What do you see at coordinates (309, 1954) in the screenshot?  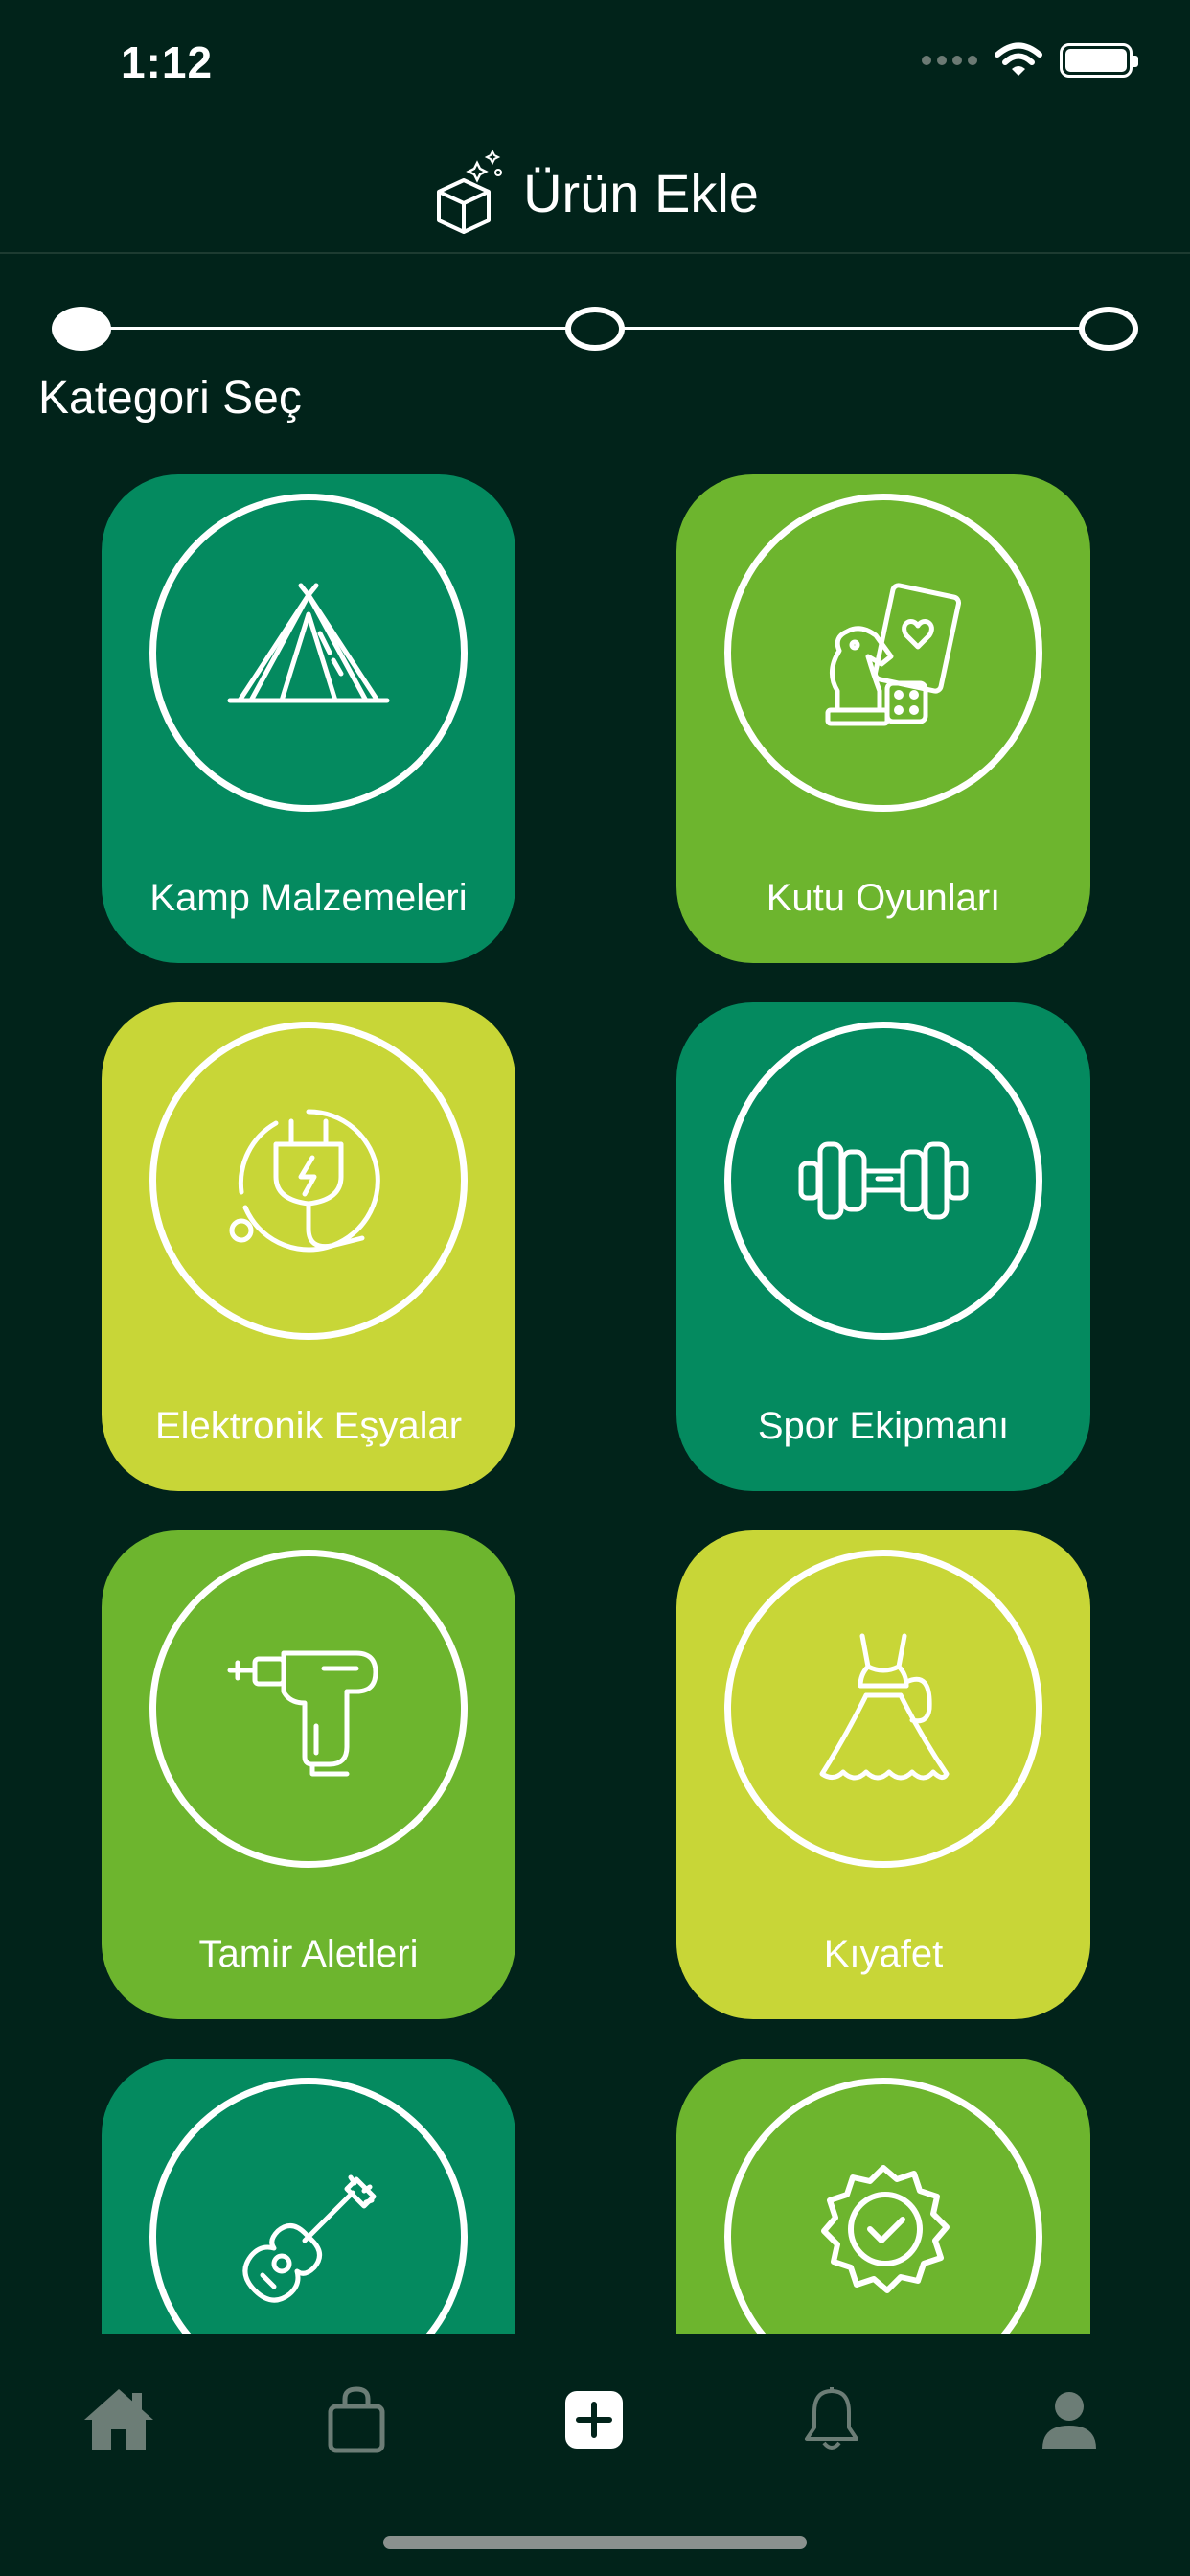 I see `category-label: Tamir Aletleri` at bounding box center [309, 1954].